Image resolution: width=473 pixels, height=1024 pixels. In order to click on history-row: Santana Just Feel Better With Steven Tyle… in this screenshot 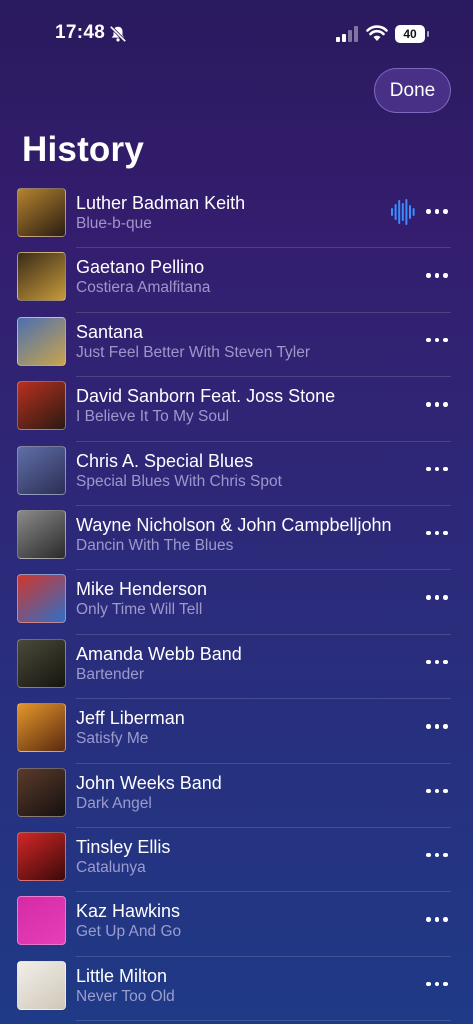, I will do `click(236, 345)`.